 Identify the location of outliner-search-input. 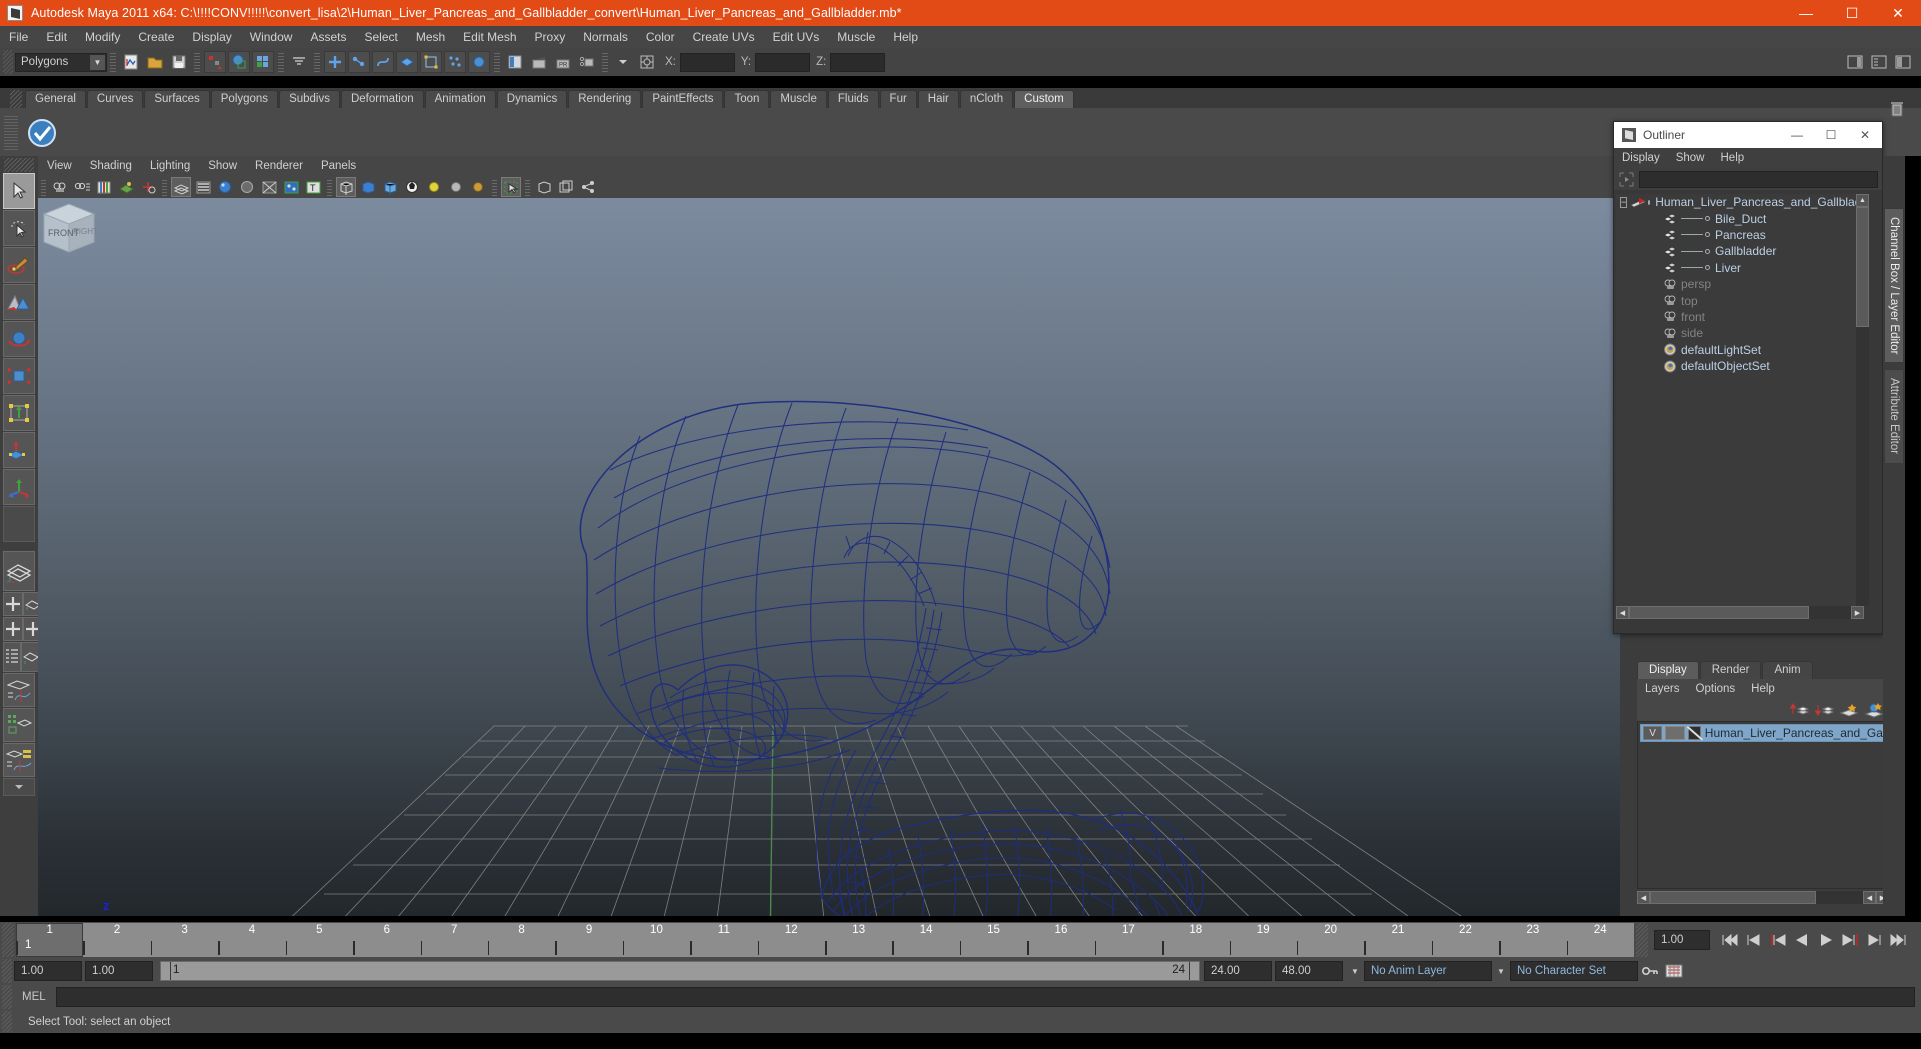
(1758, 179).